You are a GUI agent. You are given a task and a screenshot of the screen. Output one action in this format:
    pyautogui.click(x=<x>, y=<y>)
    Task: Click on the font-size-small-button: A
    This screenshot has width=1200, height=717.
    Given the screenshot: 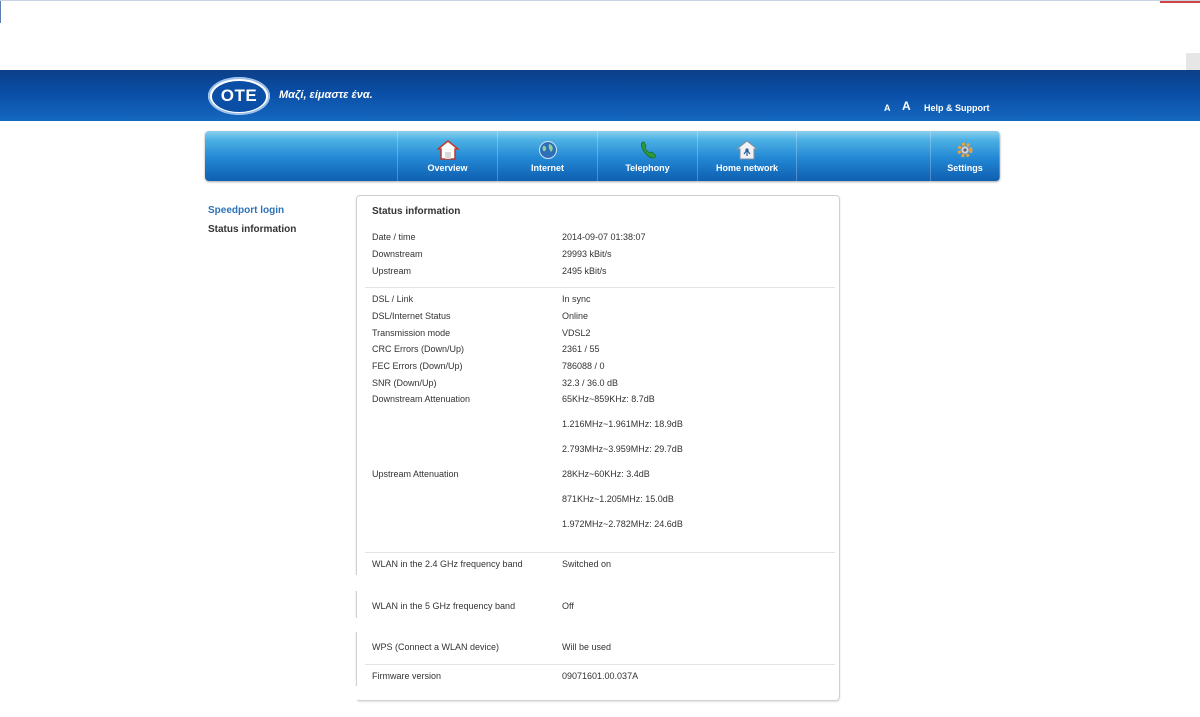 What is the action you would take?
    pyautogui.click(x=887, y=108)
    